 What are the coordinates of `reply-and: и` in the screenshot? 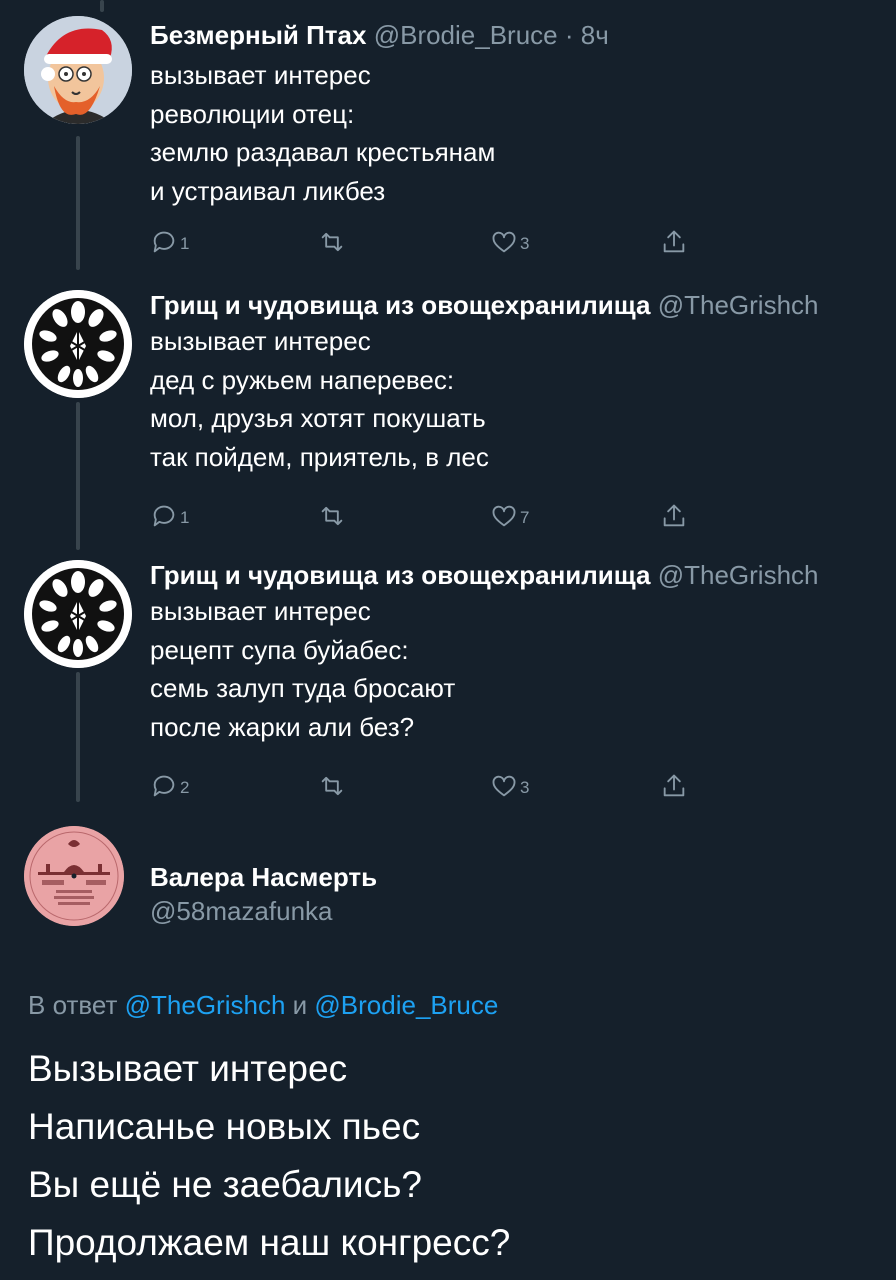 It's located at (300, 1005).